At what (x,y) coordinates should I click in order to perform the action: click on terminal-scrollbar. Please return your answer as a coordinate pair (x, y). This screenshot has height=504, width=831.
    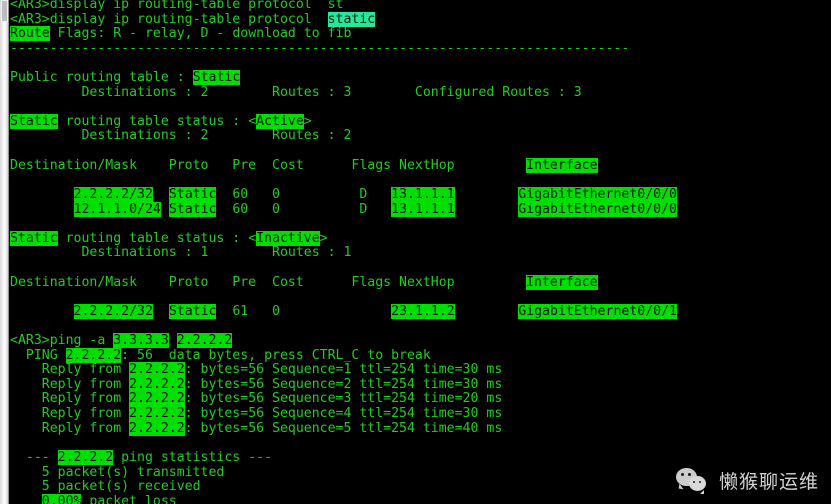
    Looking at the image, I should click on (4, 252).